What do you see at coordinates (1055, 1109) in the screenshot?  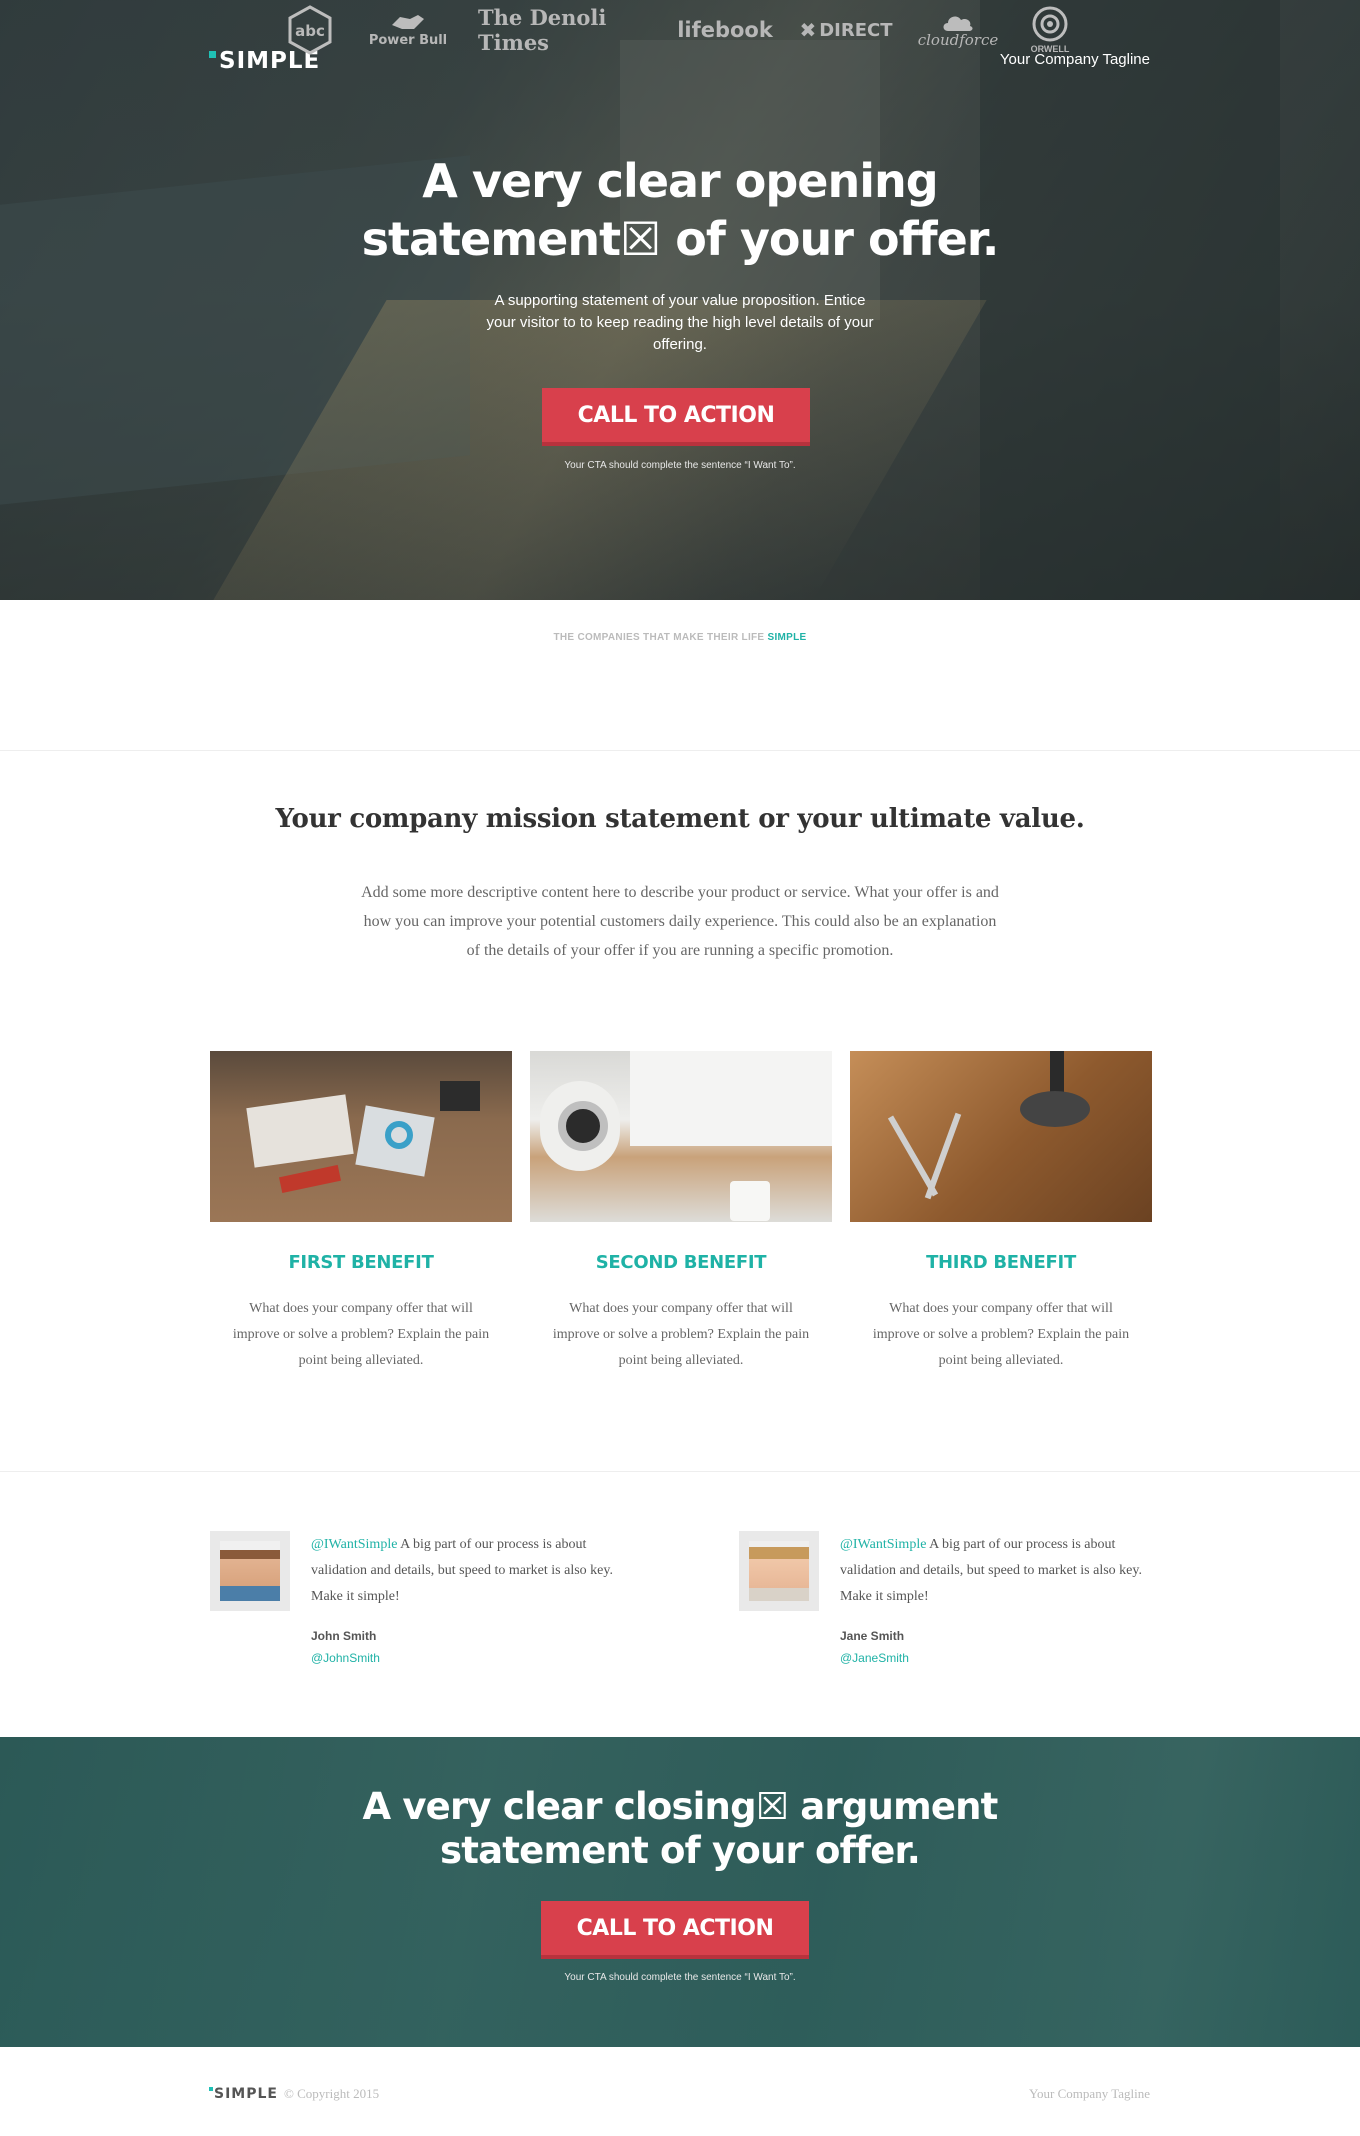 I see `image-detail-flange` at bounding box center [1055, 1109].